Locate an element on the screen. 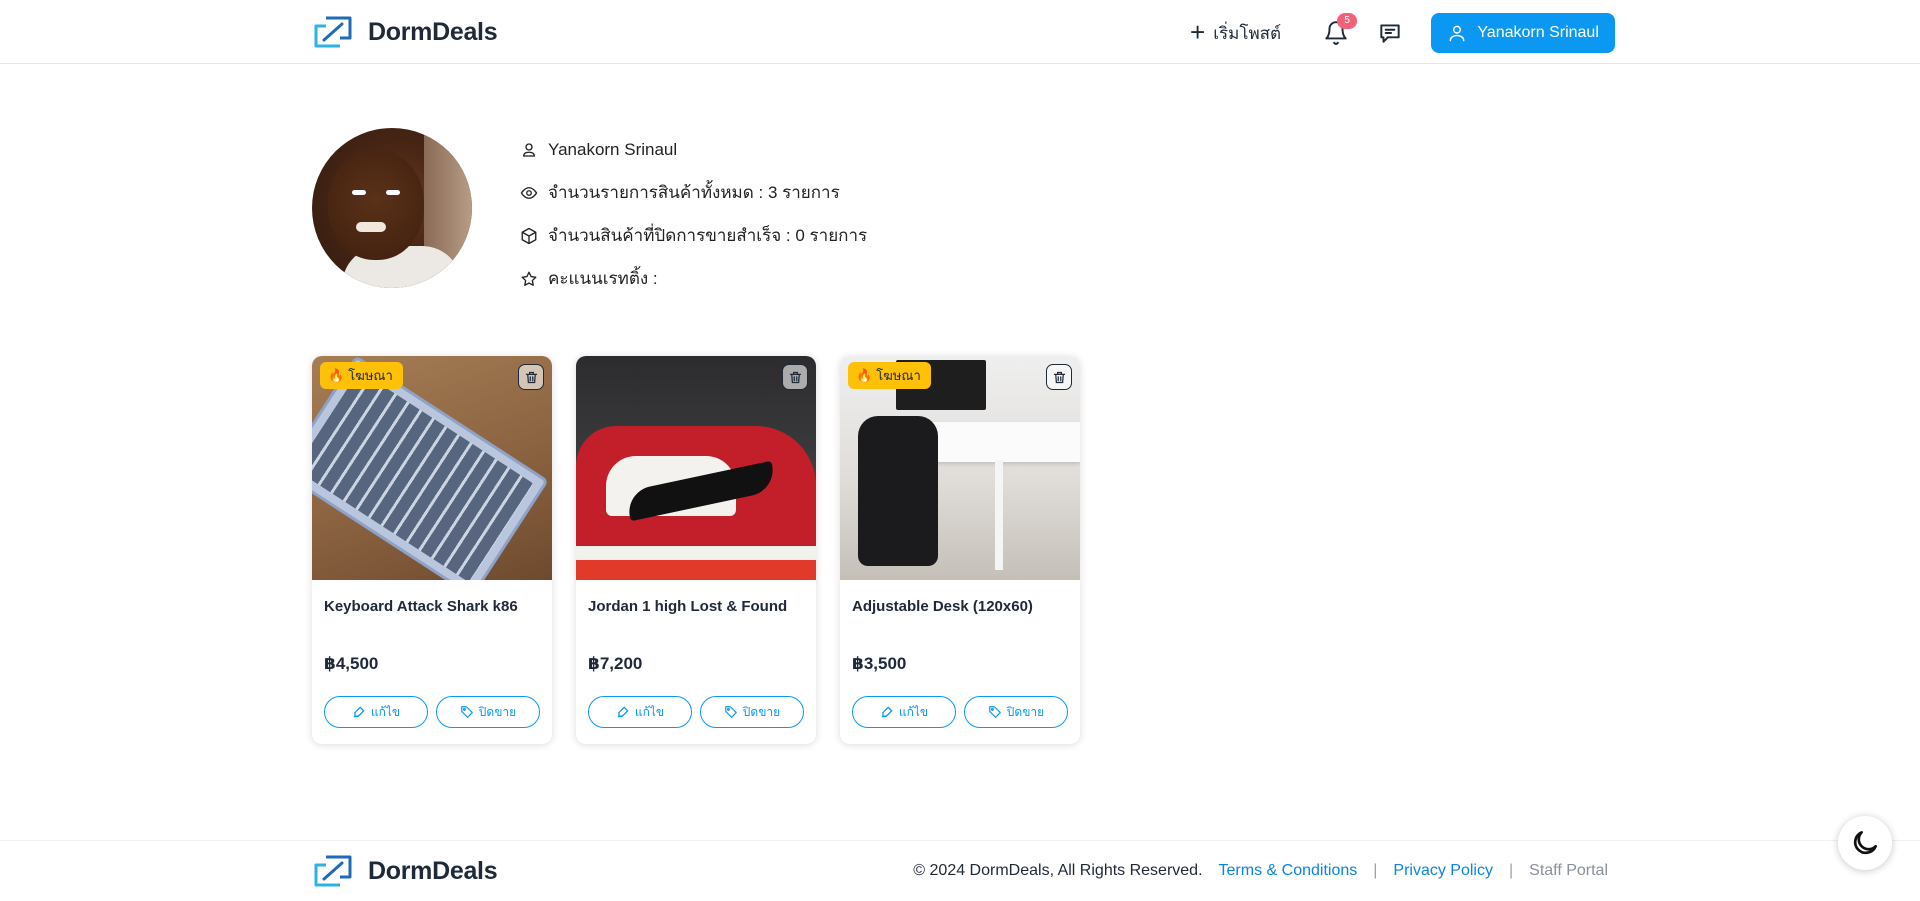  eye-icon is located at coordinates (529, 192).